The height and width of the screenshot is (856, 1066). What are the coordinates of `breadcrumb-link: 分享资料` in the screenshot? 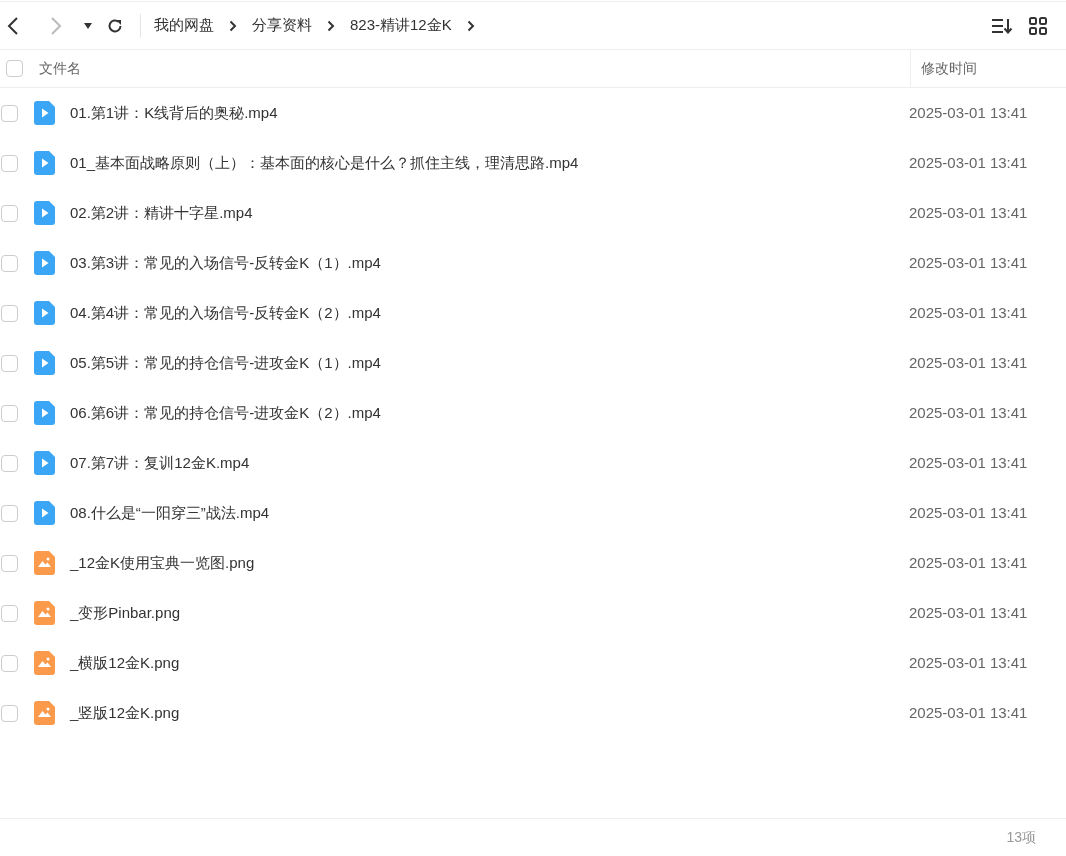 It's located at (282, 25).